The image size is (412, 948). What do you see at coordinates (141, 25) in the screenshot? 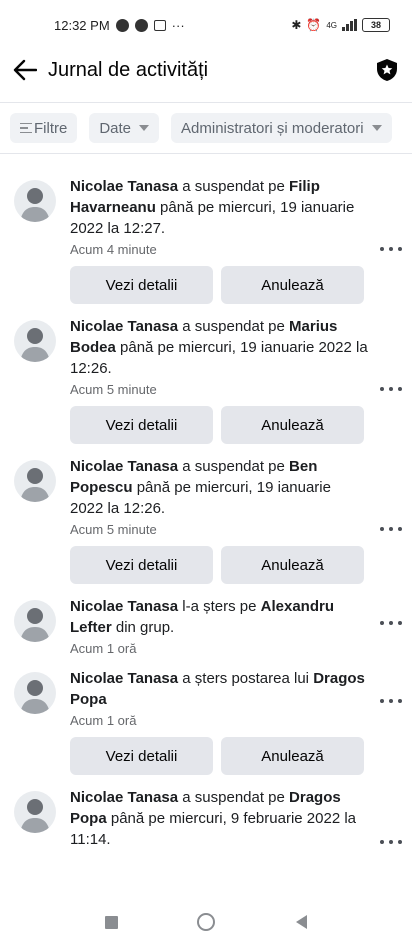
I see `facebook-icon` at bounding box center [141, 25].